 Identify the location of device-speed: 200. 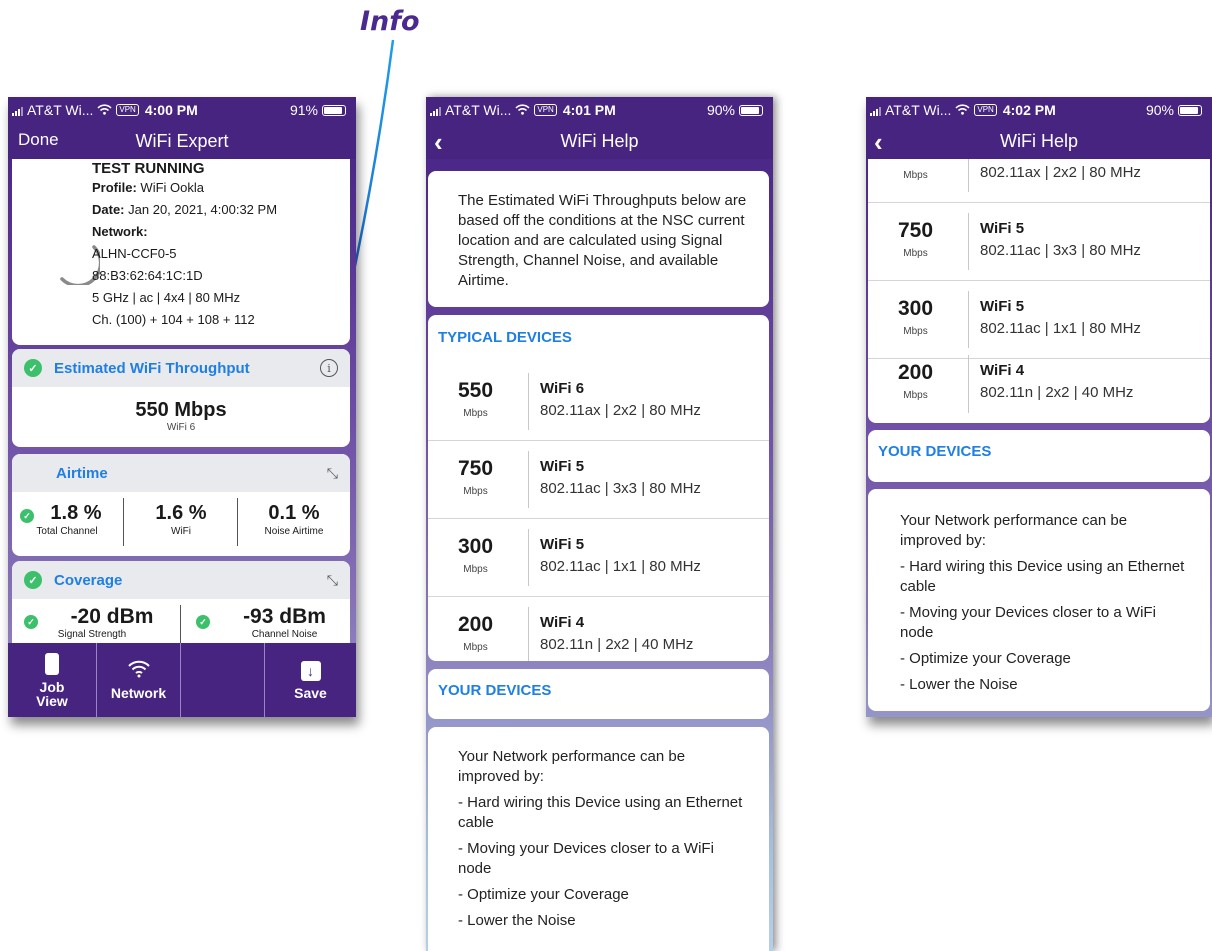
(915, 372).